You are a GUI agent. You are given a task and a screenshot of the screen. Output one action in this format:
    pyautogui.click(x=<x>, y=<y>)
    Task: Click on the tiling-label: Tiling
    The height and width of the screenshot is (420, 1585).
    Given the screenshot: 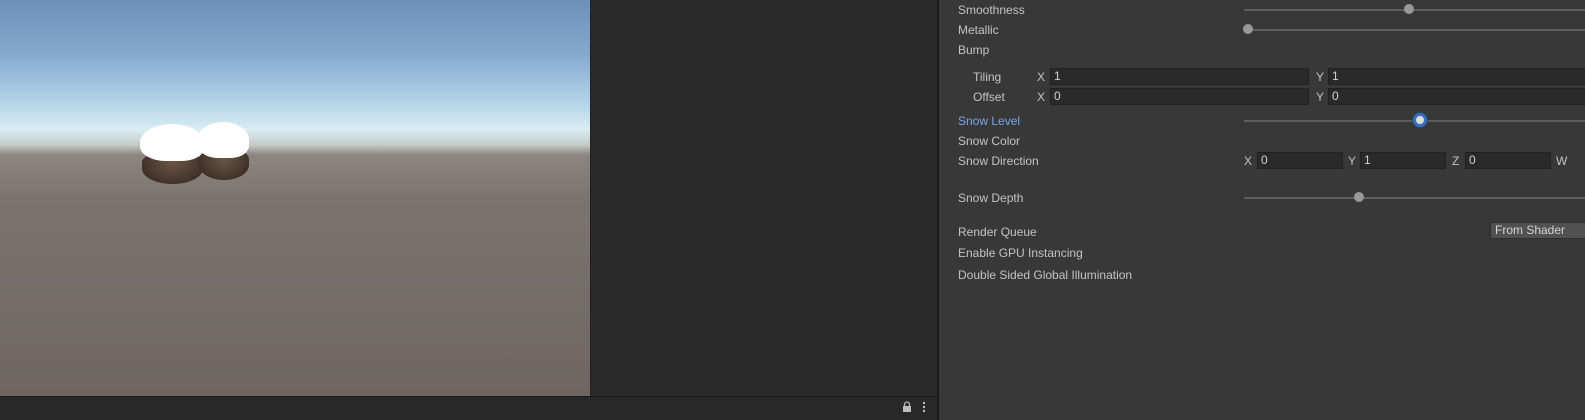 What is the action you would take?
    pyautogui.click(x=987, y=77)
    